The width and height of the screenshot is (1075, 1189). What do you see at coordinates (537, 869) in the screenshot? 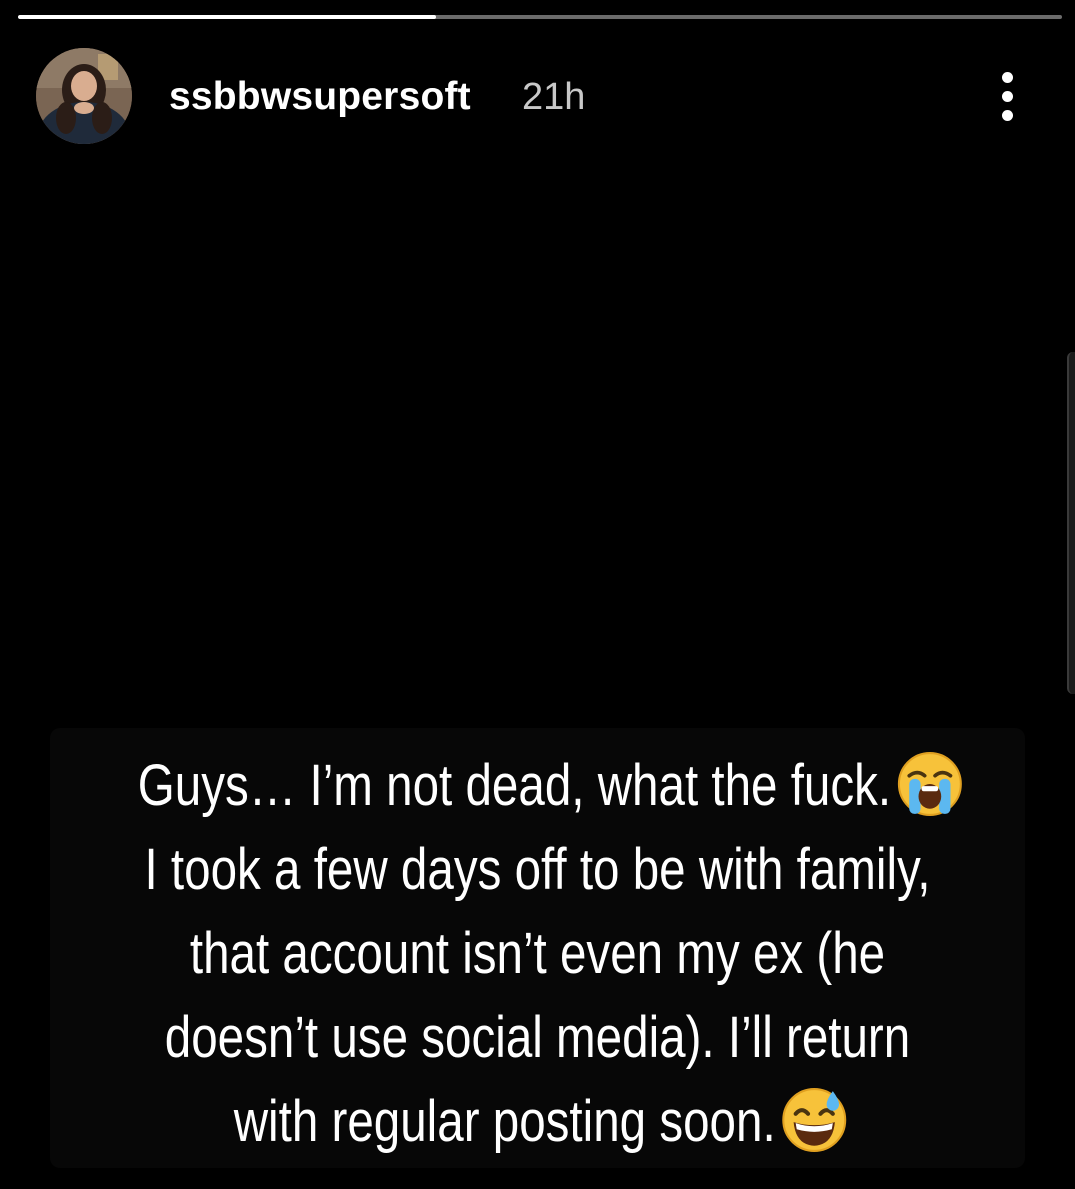
I see `caption-line: I took a few days off to be with family,` at bounding box center [537, 869].